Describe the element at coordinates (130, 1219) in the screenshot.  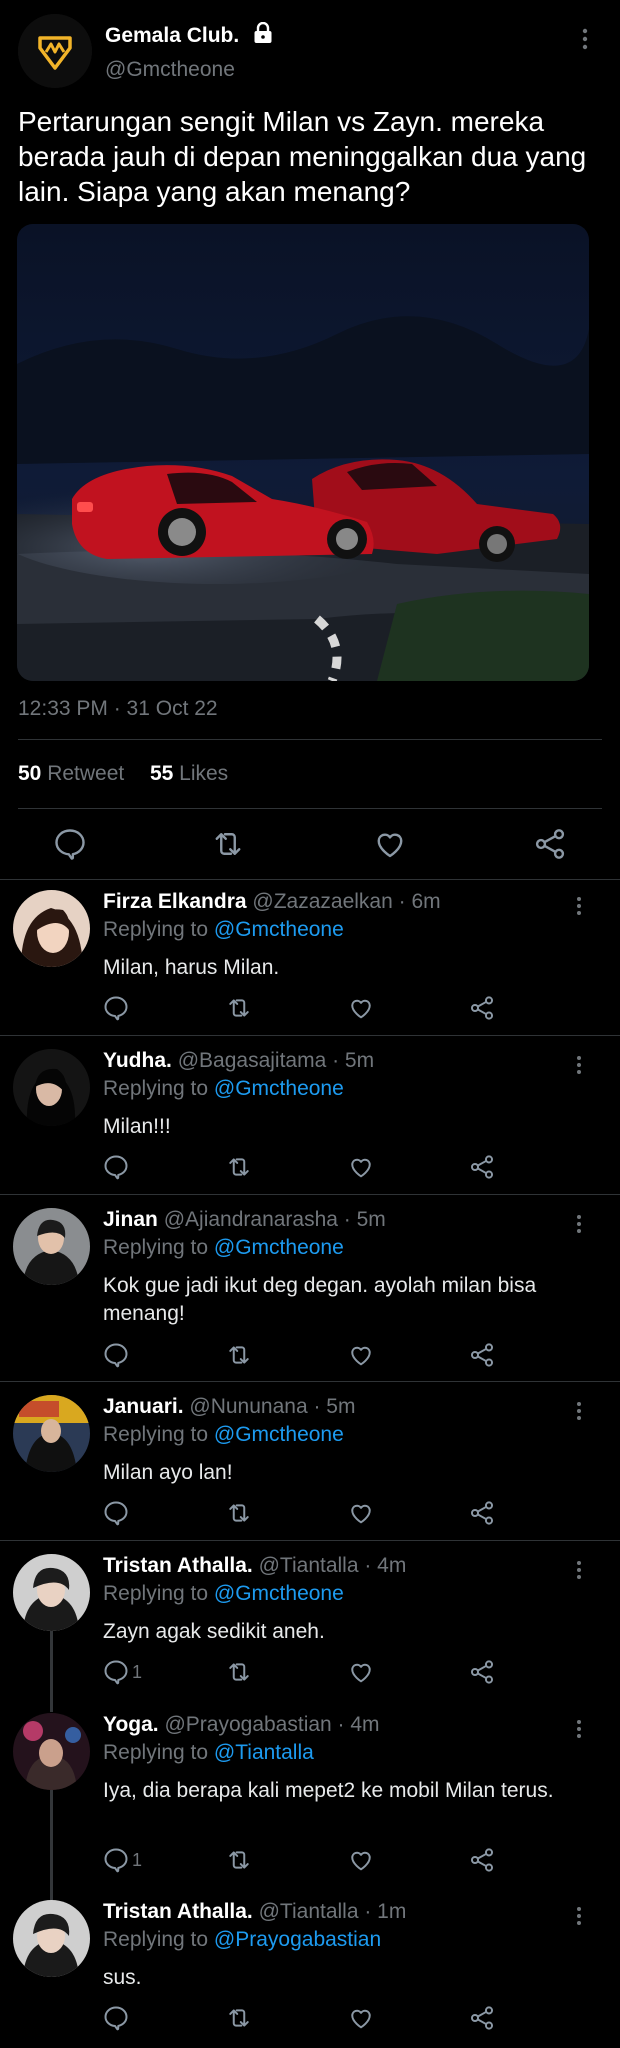
I see `reply-author-name: Jinan` at that location.